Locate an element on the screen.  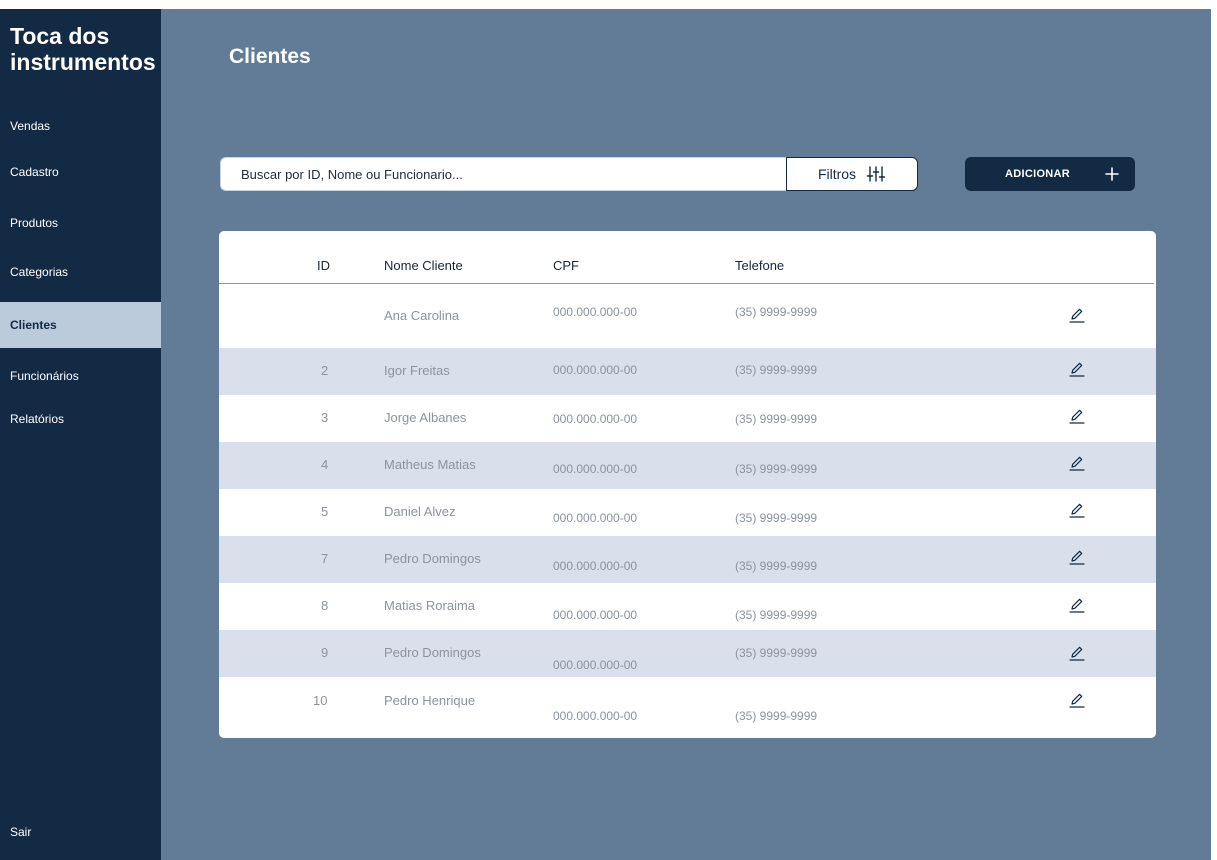
sidebar-item-vendas: Vendas is located at coordinates (80, 126).